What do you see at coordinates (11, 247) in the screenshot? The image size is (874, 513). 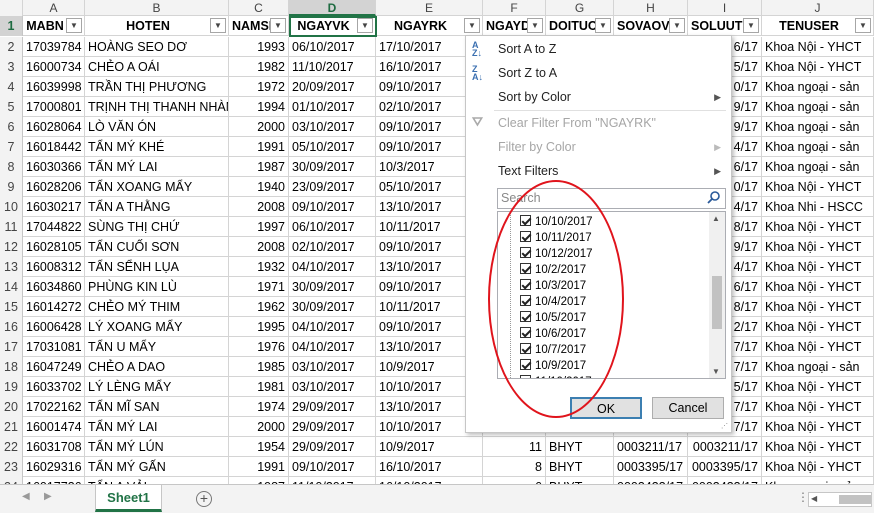 I see `row-number: 12` at bounding box center [11, 247].